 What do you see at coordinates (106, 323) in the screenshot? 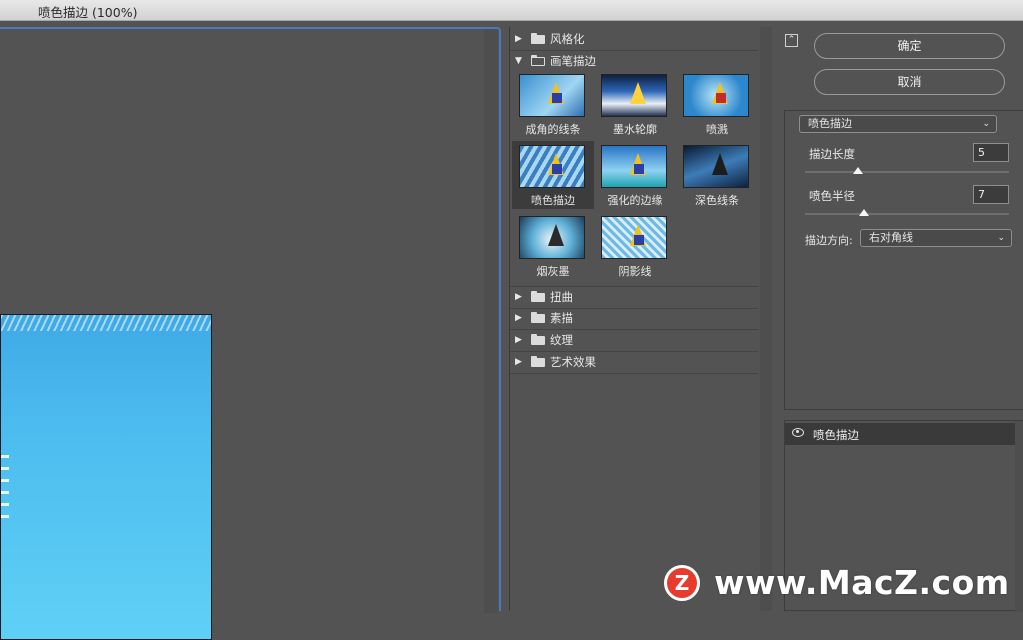
I see `spray-stroke-texture` at bounding box center [106, 323].